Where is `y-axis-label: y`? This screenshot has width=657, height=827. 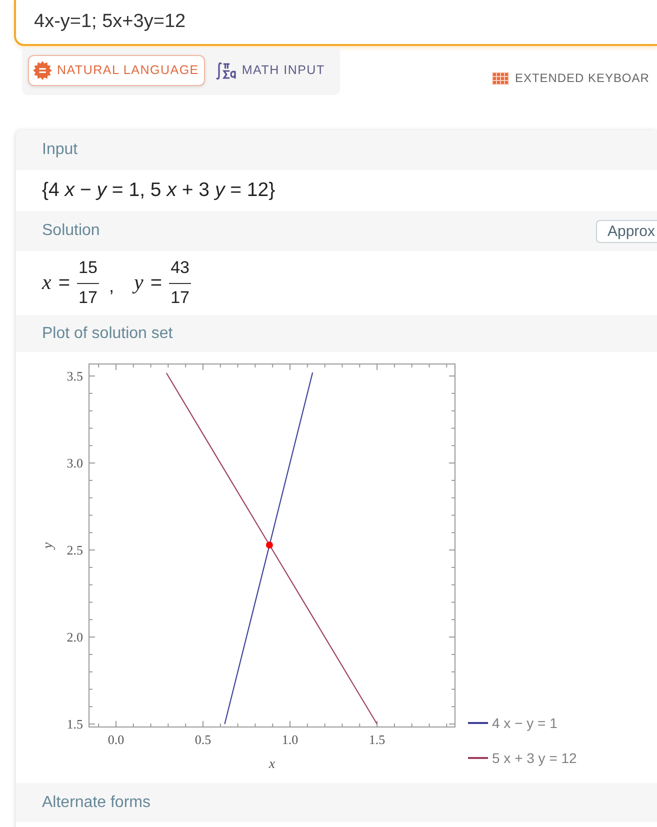 y-axis-label: y is located at coordinates (48, 545).